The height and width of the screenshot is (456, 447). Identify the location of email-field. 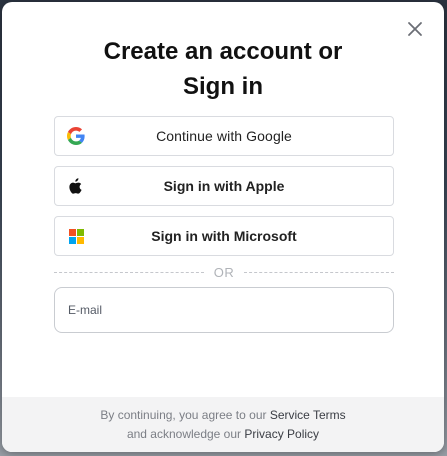
(224, 310).